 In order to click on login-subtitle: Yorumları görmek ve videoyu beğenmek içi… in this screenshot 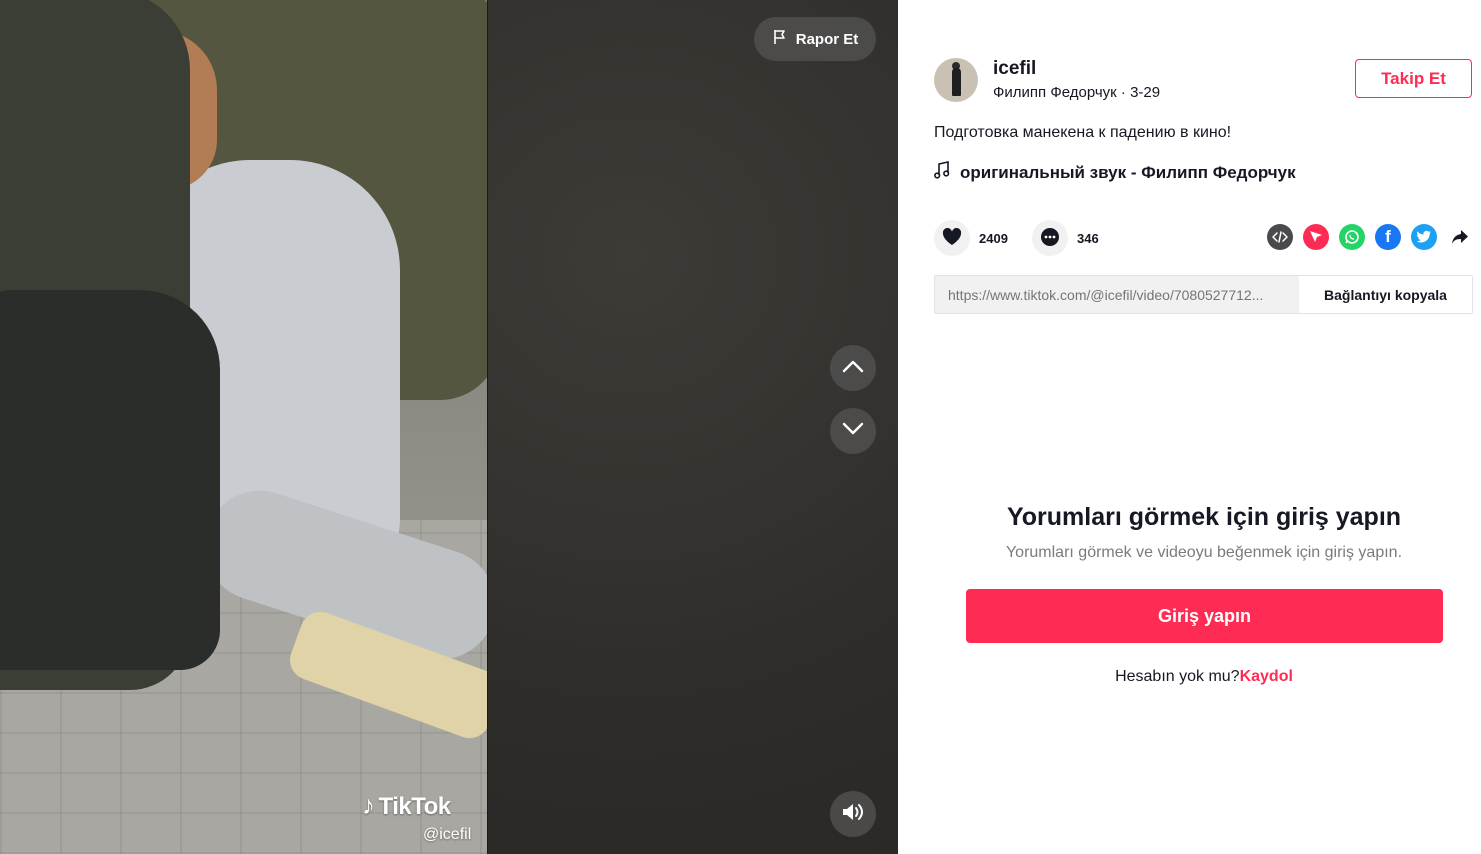, I will do `click(1204, 552)`.